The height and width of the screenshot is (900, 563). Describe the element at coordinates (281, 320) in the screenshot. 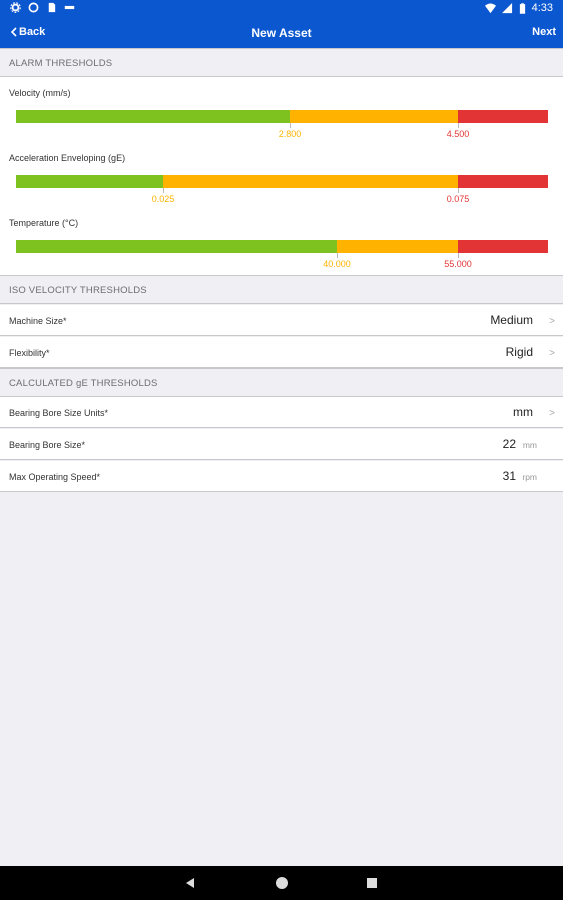

I see `machine-size-row: Machine Size* Medium >` at that location.